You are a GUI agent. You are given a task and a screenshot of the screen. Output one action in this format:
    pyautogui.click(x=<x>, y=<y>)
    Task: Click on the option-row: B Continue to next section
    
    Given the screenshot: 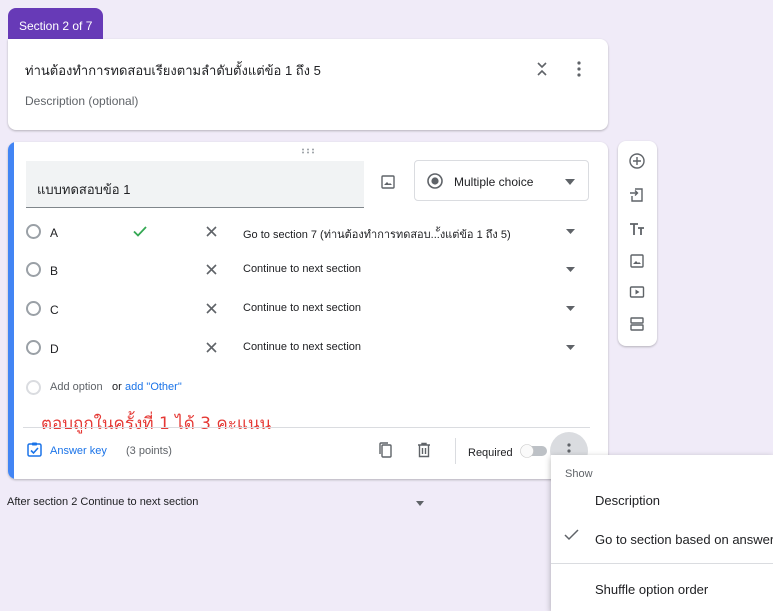 What is the action you would take?
    pyautogui.click(x=308, y=271)
    